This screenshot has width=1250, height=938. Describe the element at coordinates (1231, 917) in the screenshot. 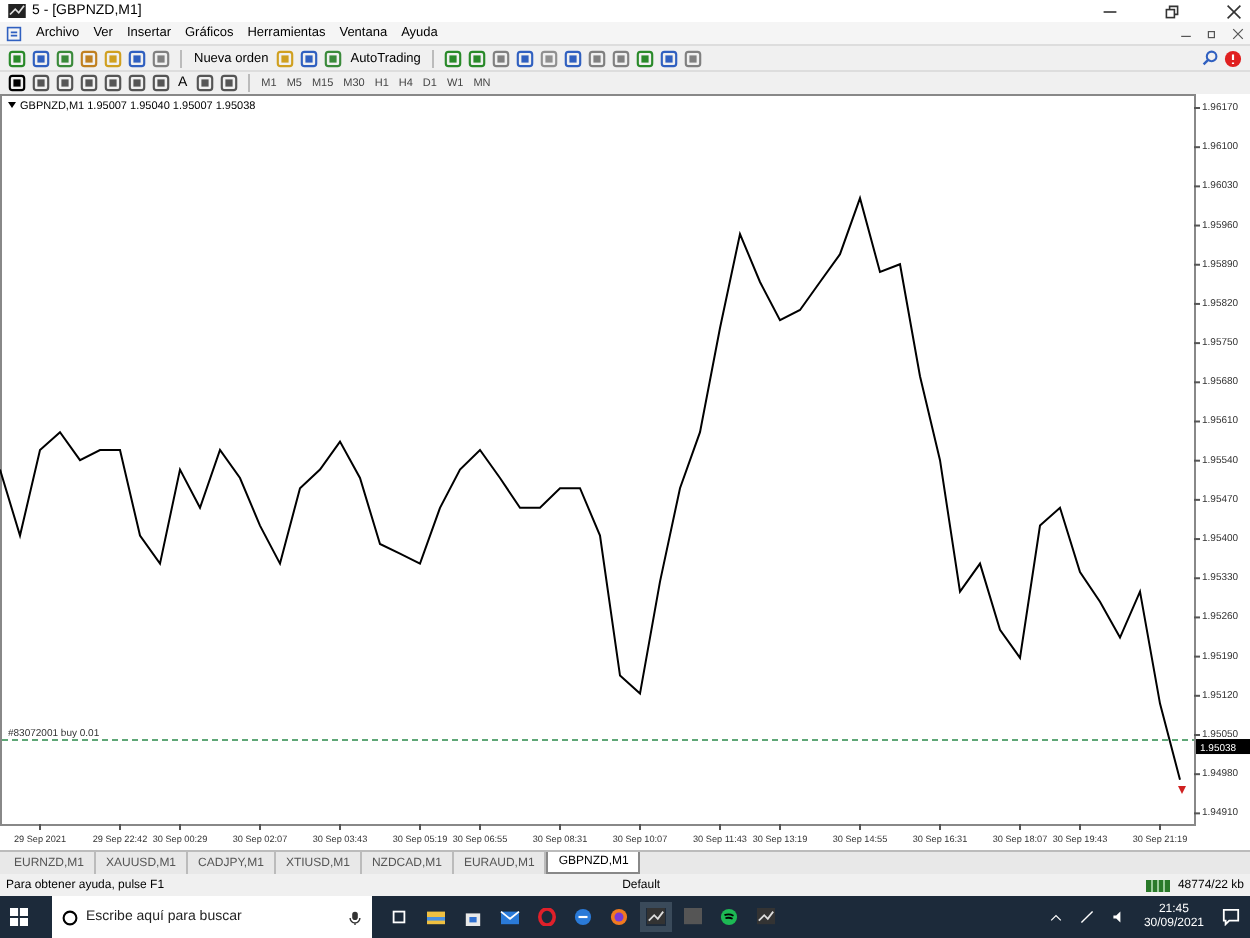

I see `notifications-icon` at that location.